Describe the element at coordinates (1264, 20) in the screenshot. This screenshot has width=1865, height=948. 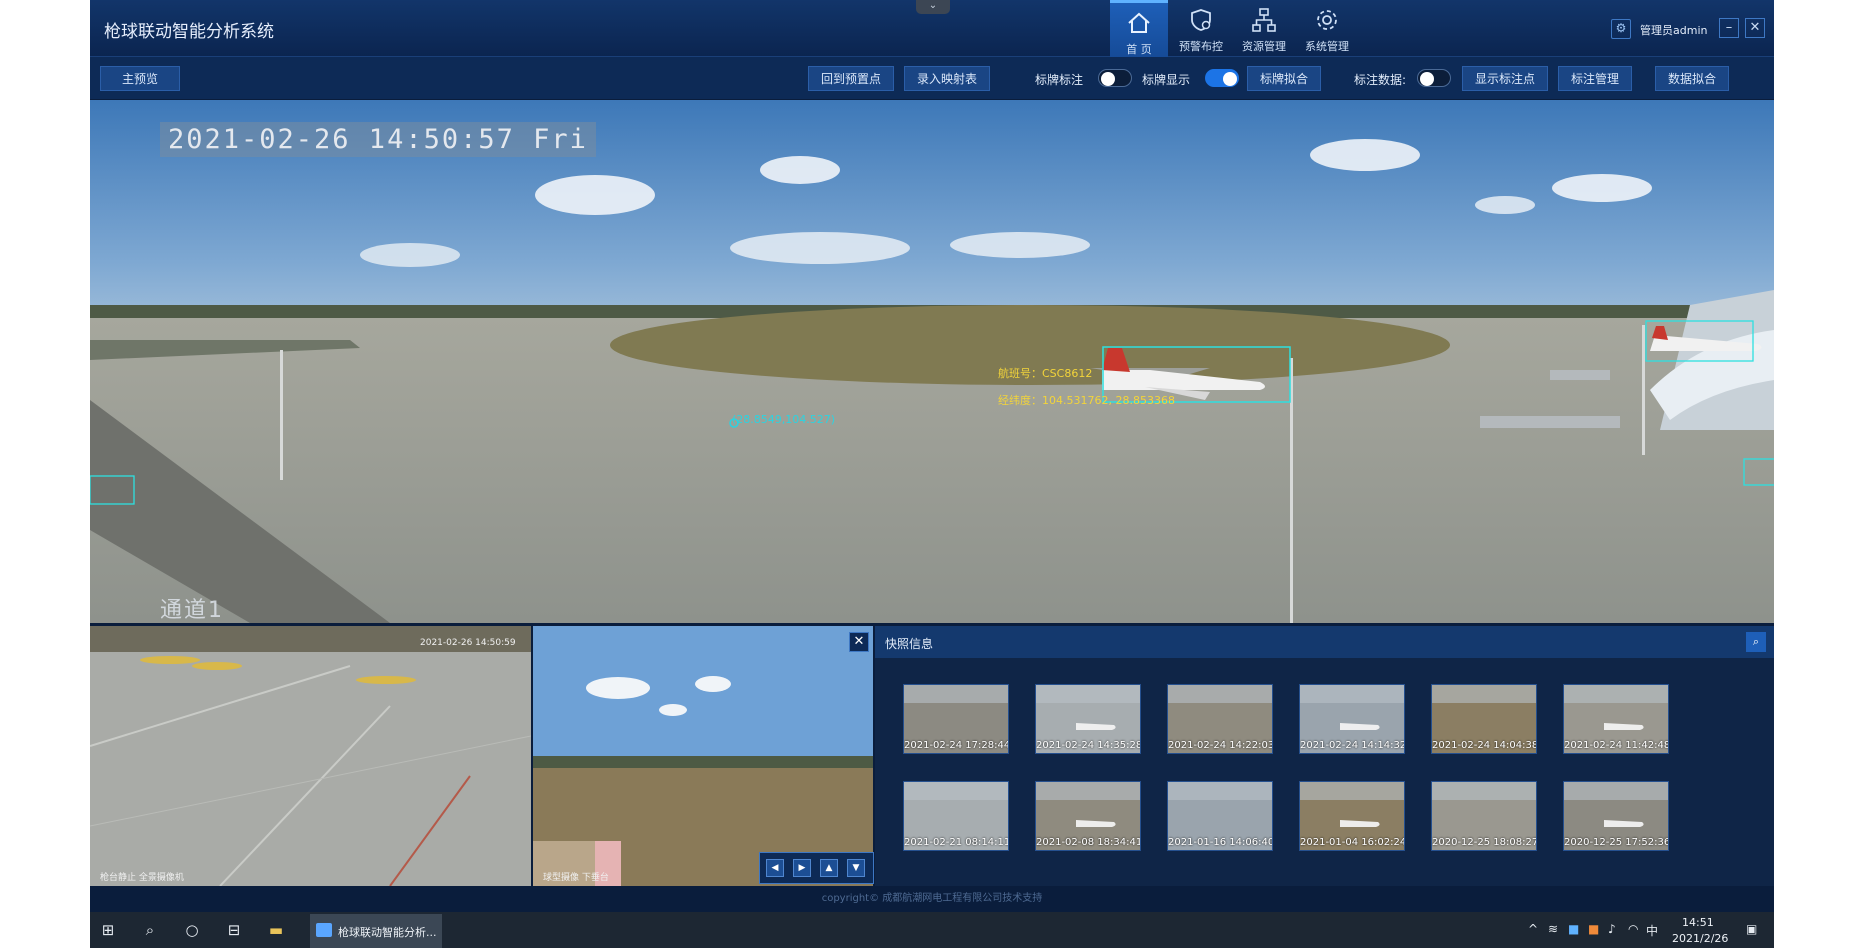
I see `sitemap-icon` at that location.